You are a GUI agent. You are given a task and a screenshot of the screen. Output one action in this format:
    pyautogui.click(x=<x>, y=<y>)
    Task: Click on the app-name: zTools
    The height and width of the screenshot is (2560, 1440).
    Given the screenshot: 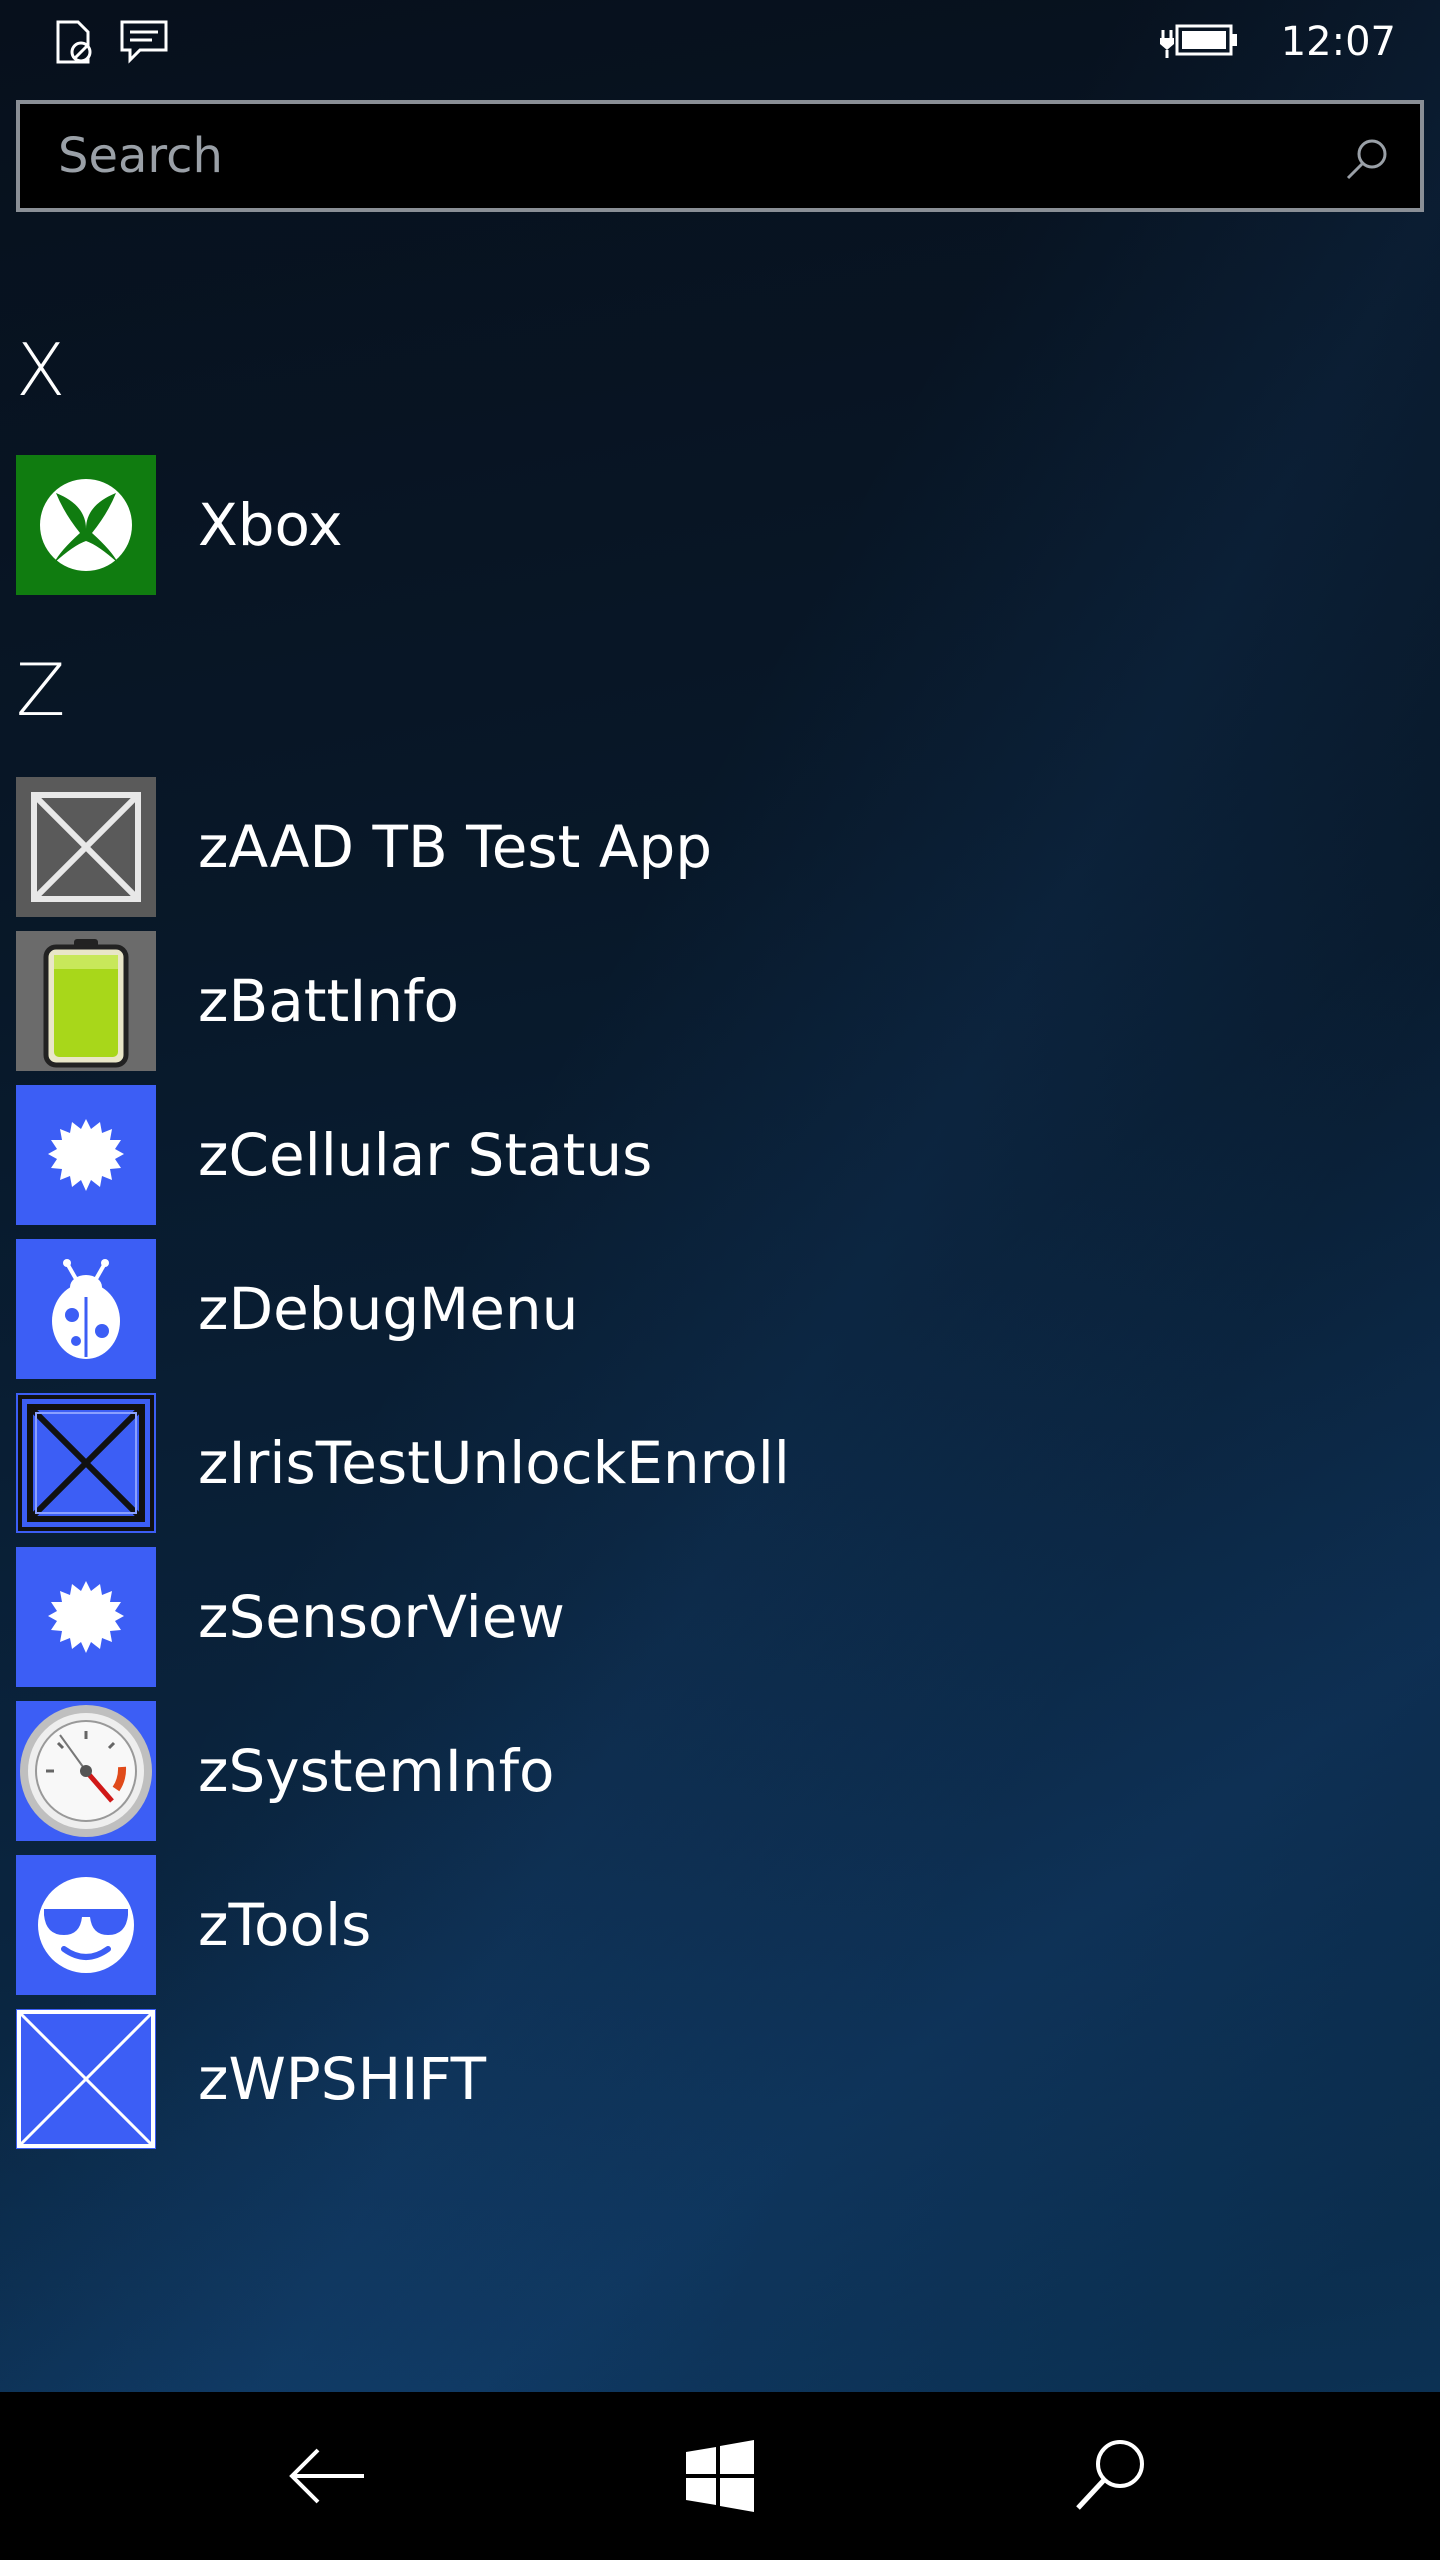 What is the action you would take?
    pyautogui.click(x=285, y=1925)
    